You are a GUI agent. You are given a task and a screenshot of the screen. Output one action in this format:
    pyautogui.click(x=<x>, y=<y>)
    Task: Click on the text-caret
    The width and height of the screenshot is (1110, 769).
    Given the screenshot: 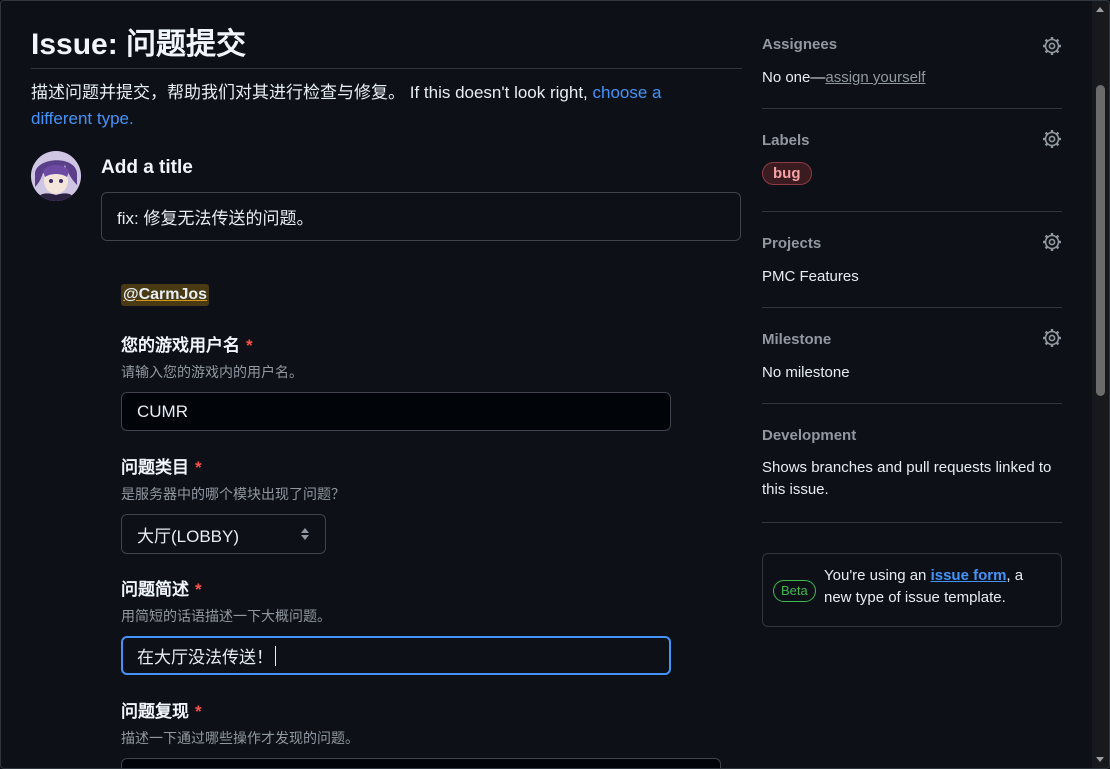 What is the action you would take?
    pyautogui.click(x=275, y=655)
    